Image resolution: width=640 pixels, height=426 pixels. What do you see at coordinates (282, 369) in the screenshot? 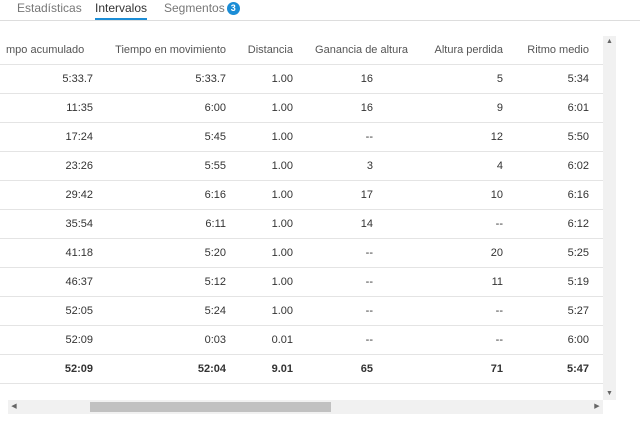
I see `cell-distancia: 9.01` at bounding box center [282, 369].